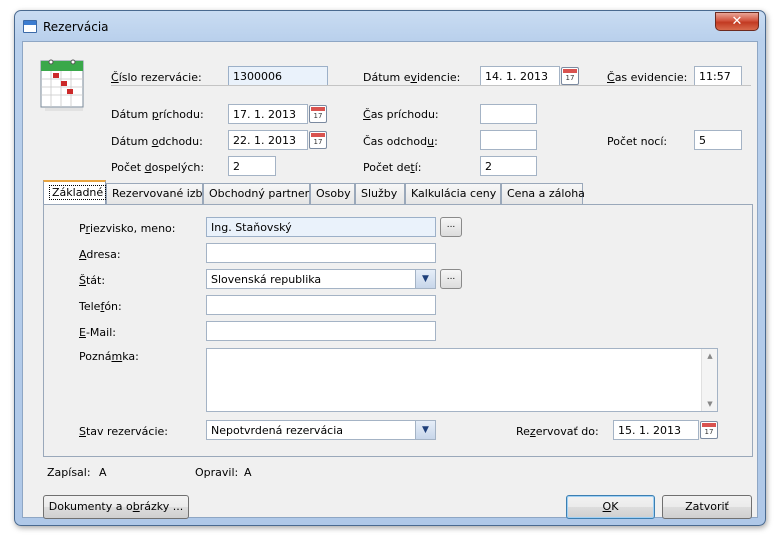 This screenshot has height=541, width=782. Describe the element at coordinates (157, 114) in the screenshot. I see `arrival-date-label: Dátum príchodu:` at that location.